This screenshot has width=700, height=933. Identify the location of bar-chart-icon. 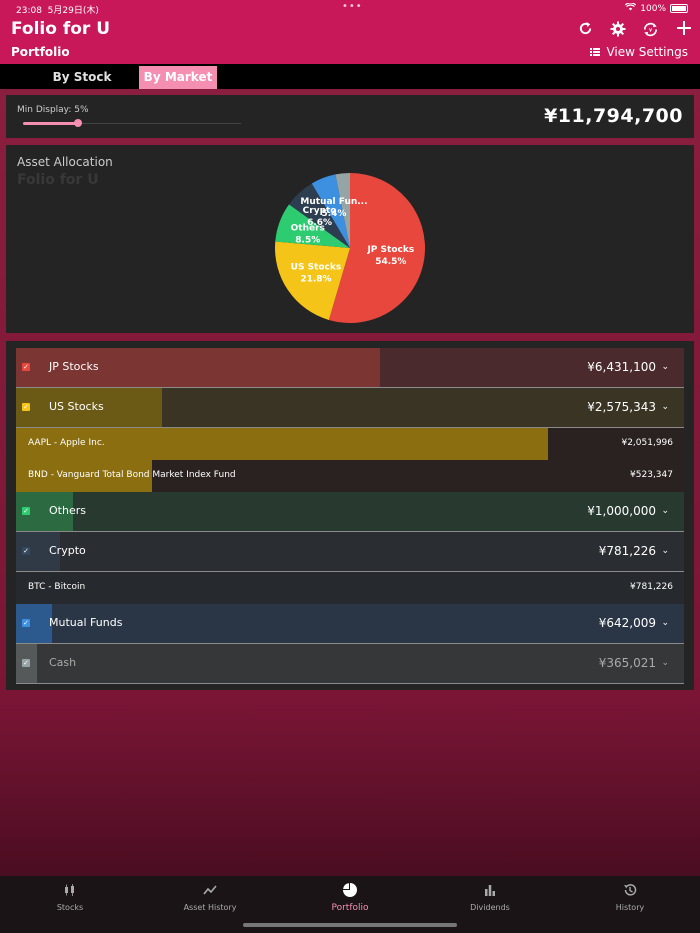
(490, 890).